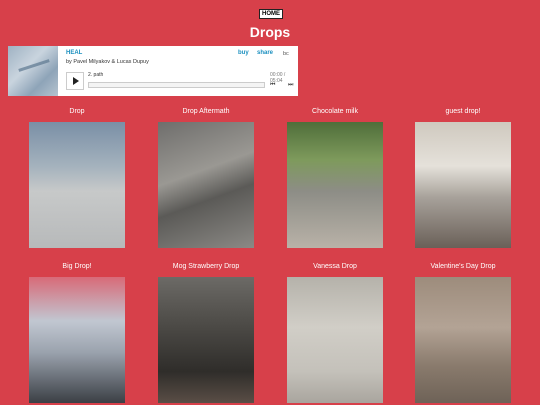 This screenshot has height=405, width=540. What do you see at coordinates (77, 266) in the screenshot?
I see `card-caption: Big Drop!` at bounding box center [77, 266].